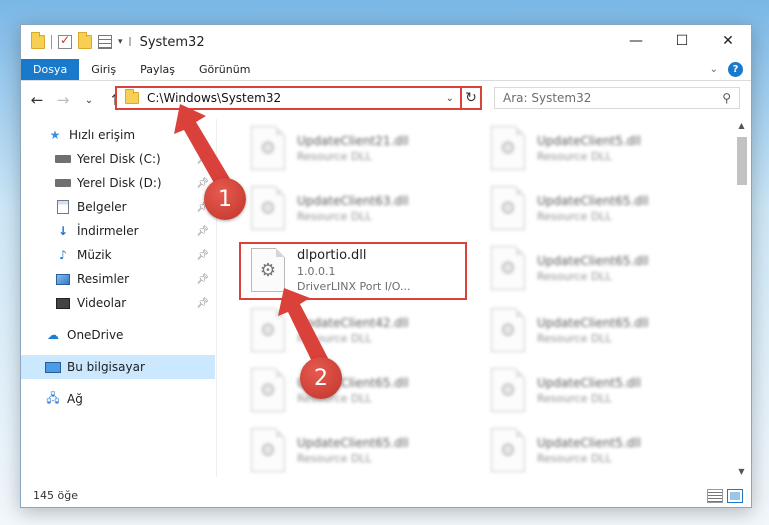 The image size is (769, 525). Describe the element at coordinates (55, 495) in the screenshot. I see `item-count: 145 öğe` at that location.